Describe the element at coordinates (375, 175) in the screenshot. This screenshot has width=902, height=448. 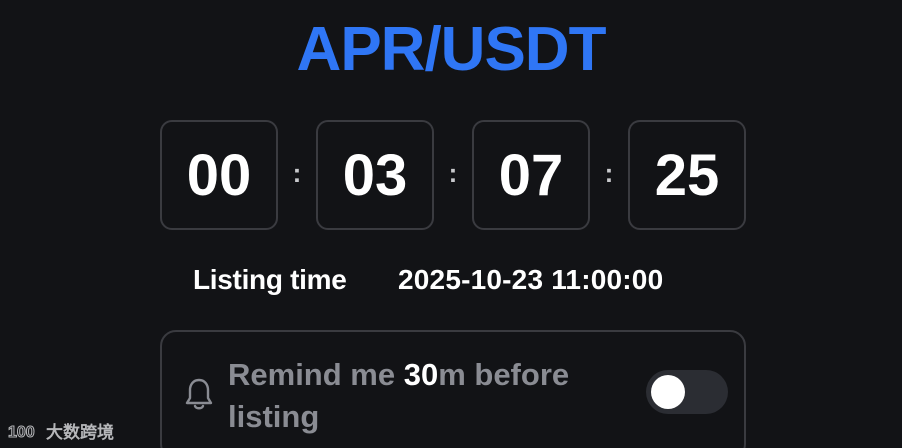
I see `countdown-hours: 03` at that location.